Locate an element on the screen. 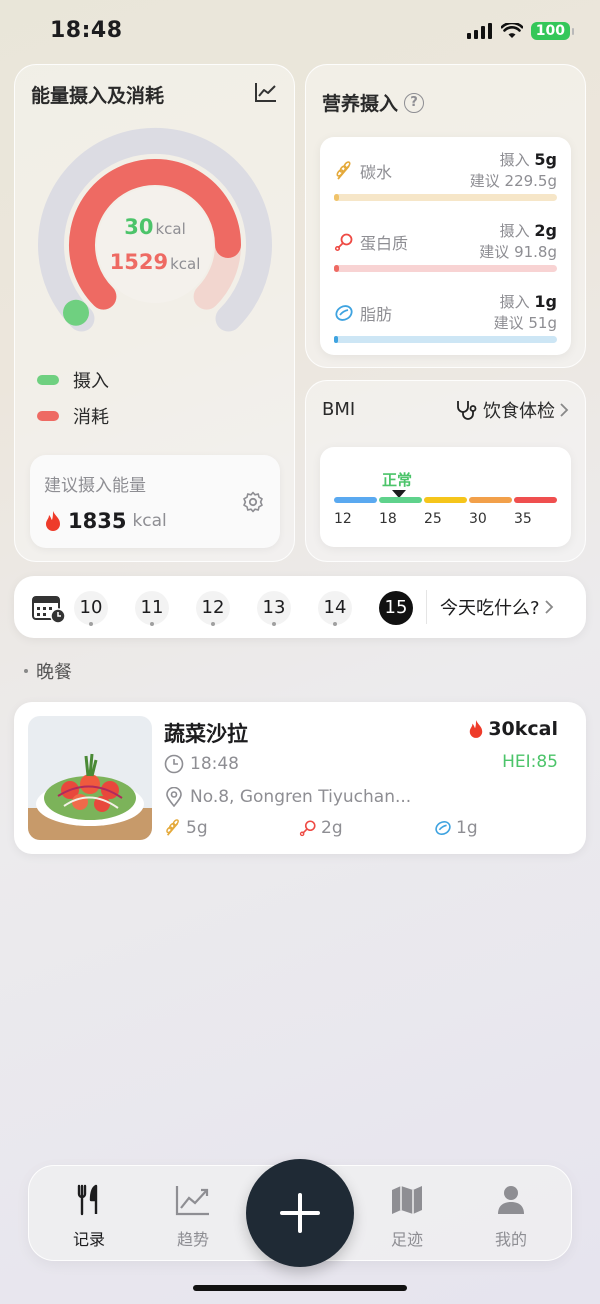  burned-value: 1529 is located at coordinates (139, 262).